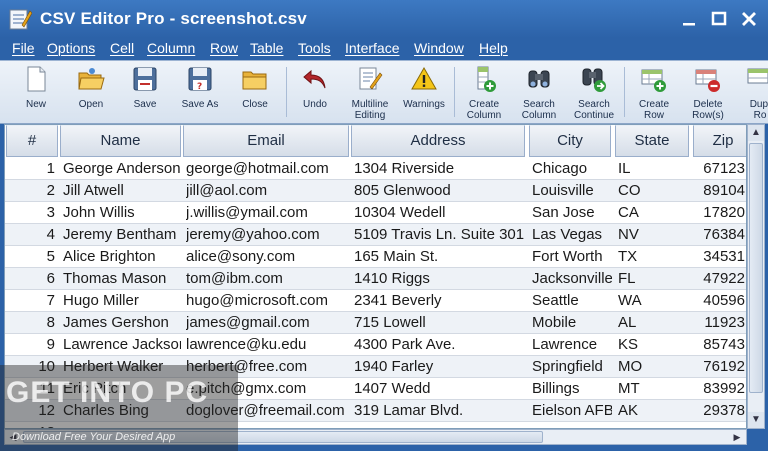 This screenshot has width=768, height=451. What do you see at coordinates (594, 92) in the screenshot?
I see `search-continue-button: Search Continue` at bounding box center [594, 92].